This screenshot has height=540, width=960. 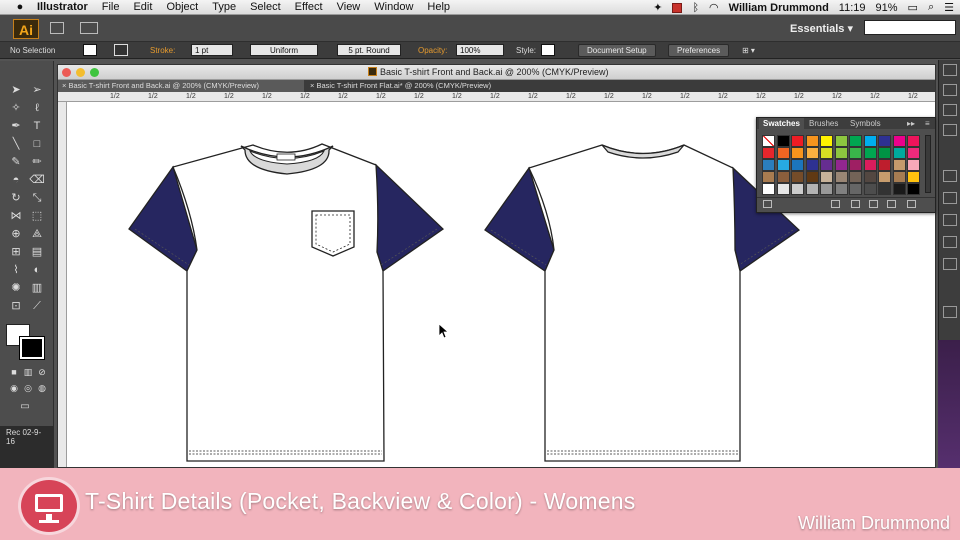 I want to click on stroke-color-box, so click(x=32, y=348).